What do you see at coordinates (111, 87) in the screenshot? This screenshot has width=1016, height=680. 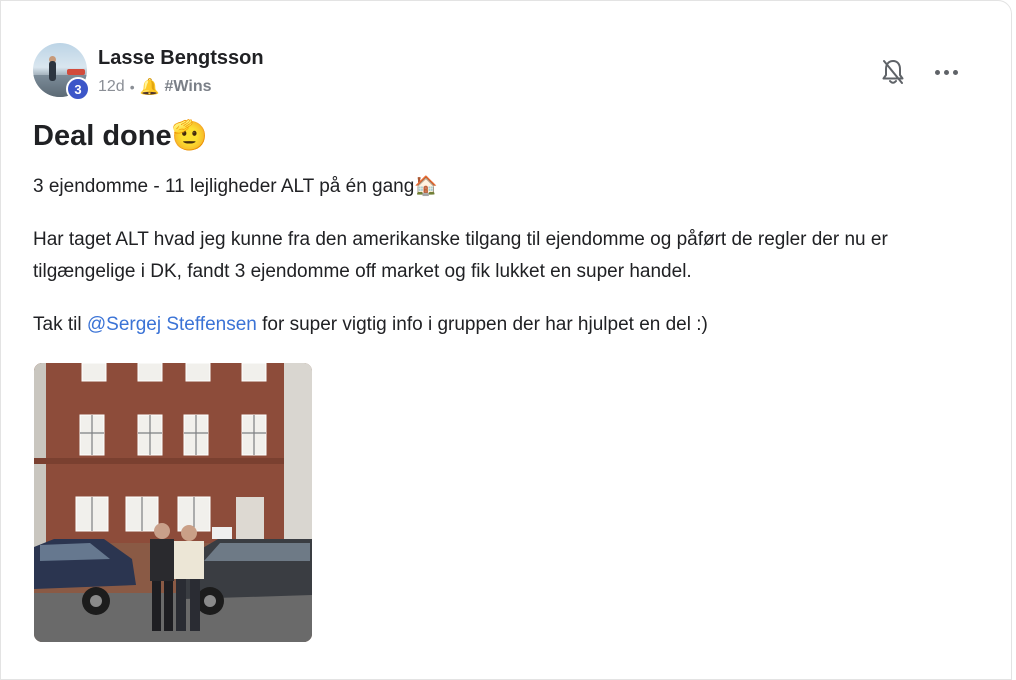 I see `post-time: 12d` at bounding box center [111, 87].